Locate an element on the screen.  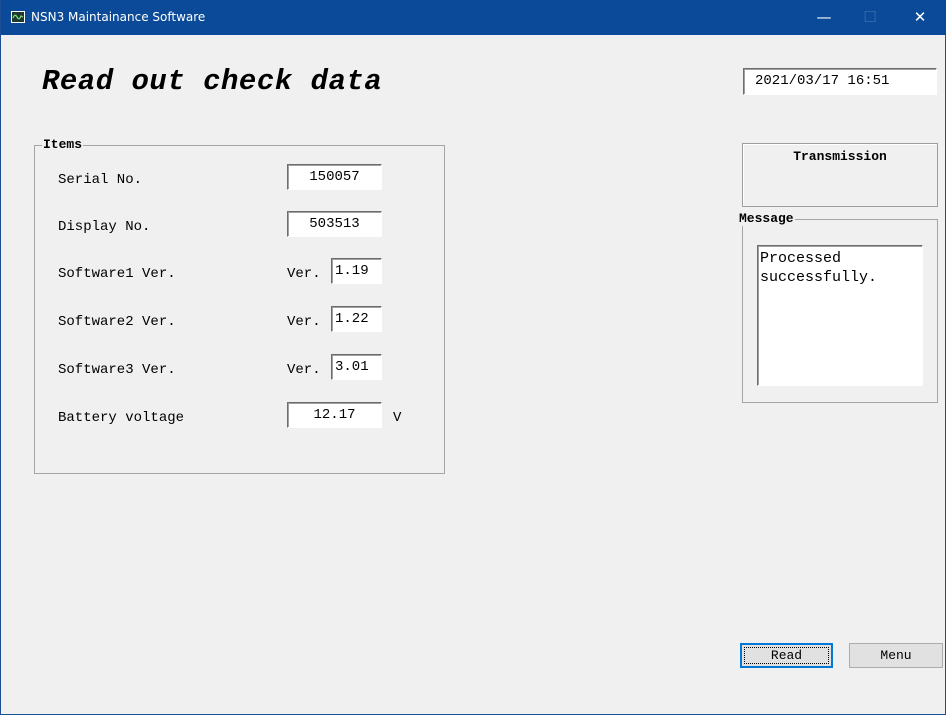
page-title: Read out check data is located at coordinates (212, 81).